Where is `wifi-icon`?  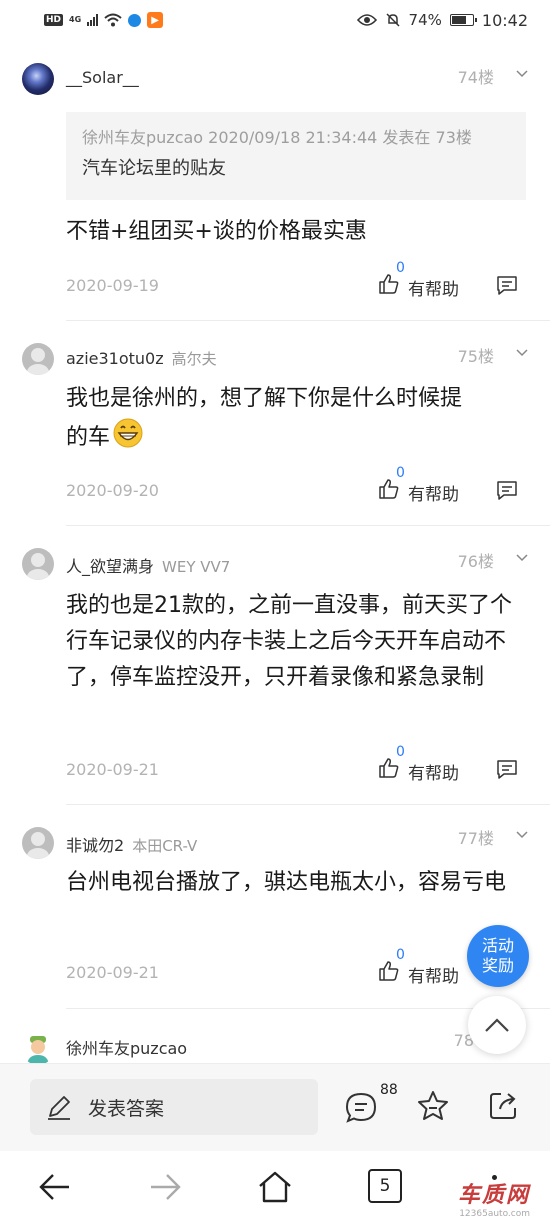
wifi-icon is located at coordinates (113, 20).